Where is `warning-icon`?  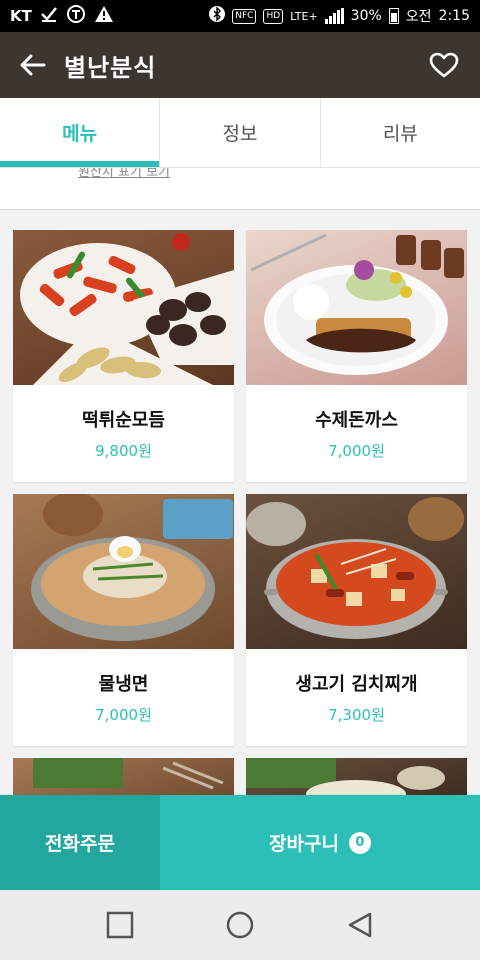 warning-icon is located at coordinates (104, 16).